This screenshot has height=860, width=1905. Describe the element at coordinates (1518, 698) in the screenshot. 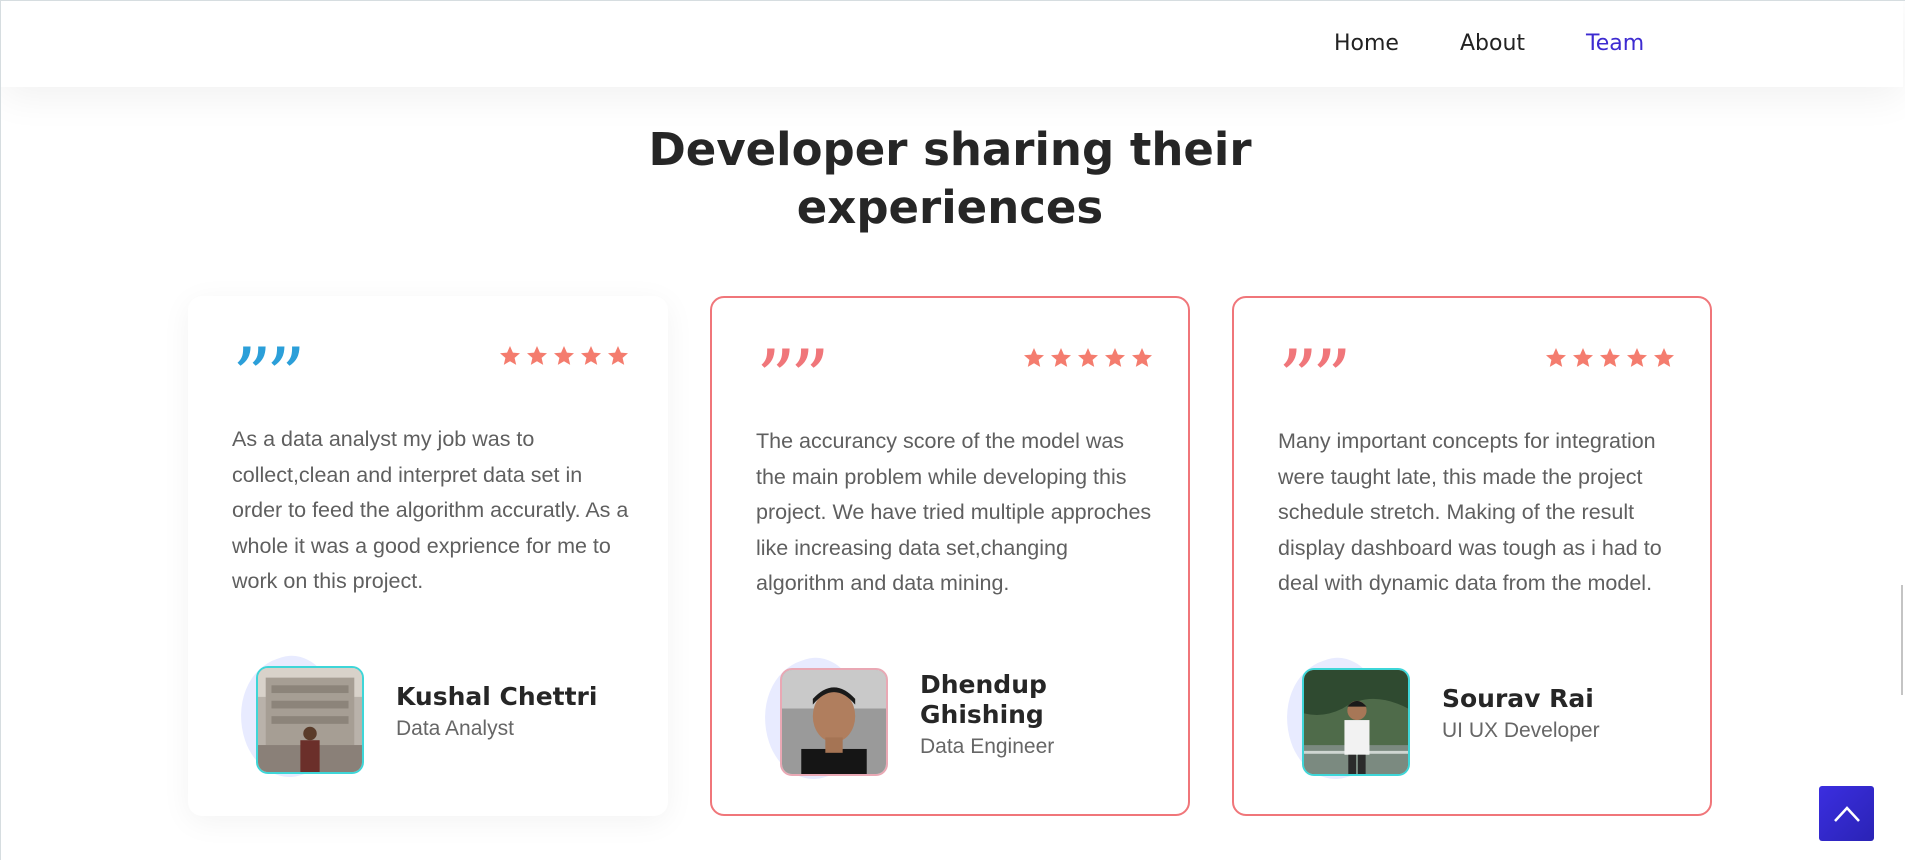

I see `person-name: Sourav Rai` at that location.